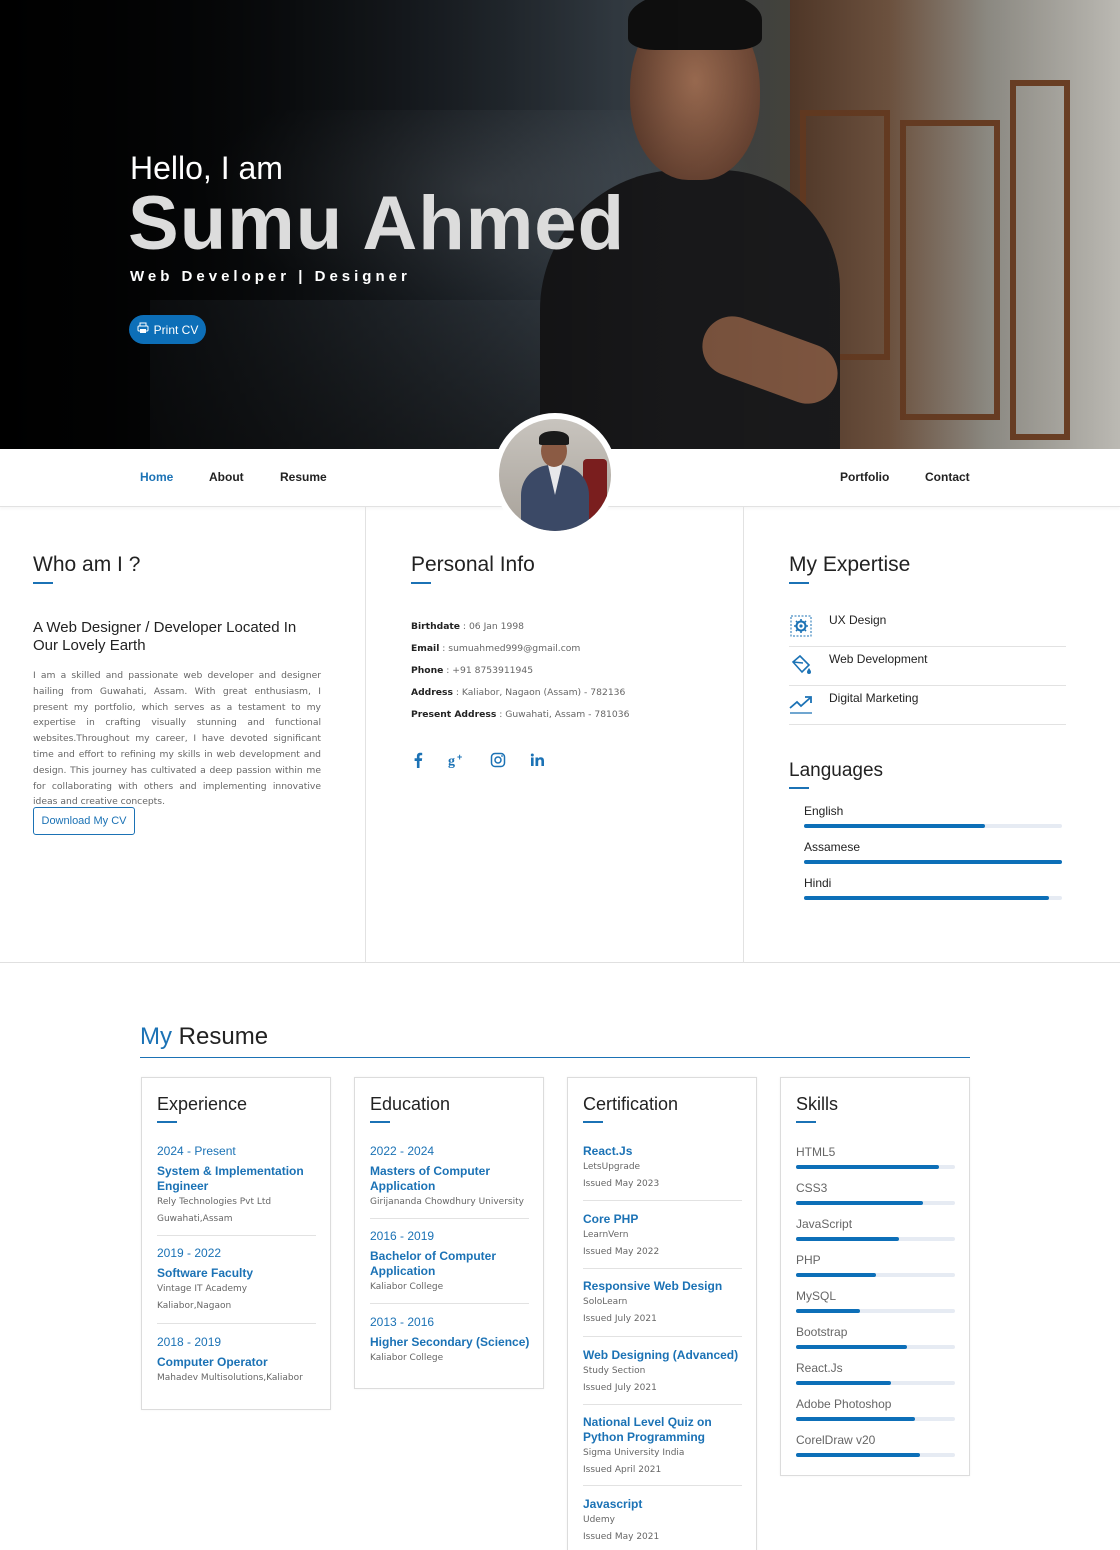 Image resolution: width=1120 pixels, height=1550 pixels. I want to click on entry-detail: Mahadev Multisolutions,Kaliabor, so click(230, 1378).